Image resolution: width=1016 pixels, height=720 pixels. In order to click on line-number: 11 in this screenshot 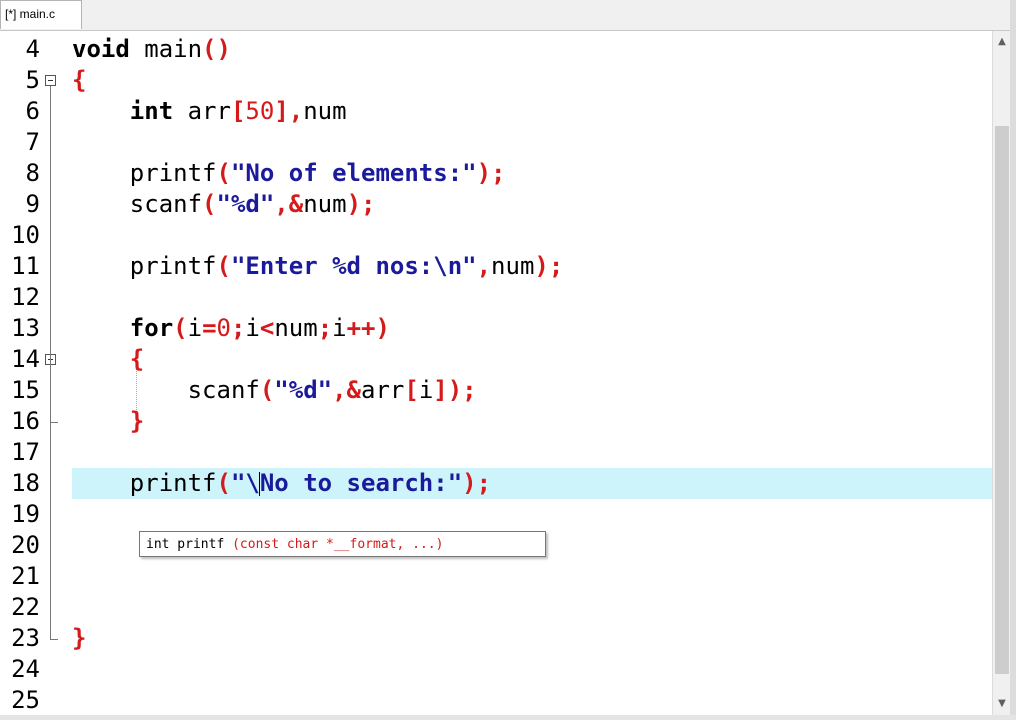, I will do `click(25, 266)`.